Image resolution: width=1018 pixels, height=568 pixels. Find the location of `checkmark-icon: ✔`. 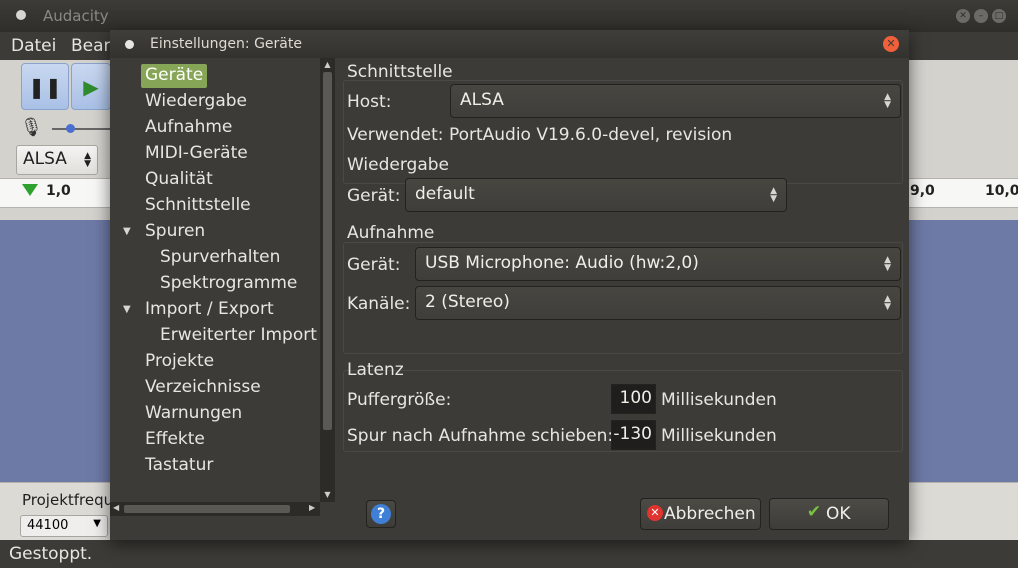

checkmark-icon: ✔ is located at coordinates (814, 512).